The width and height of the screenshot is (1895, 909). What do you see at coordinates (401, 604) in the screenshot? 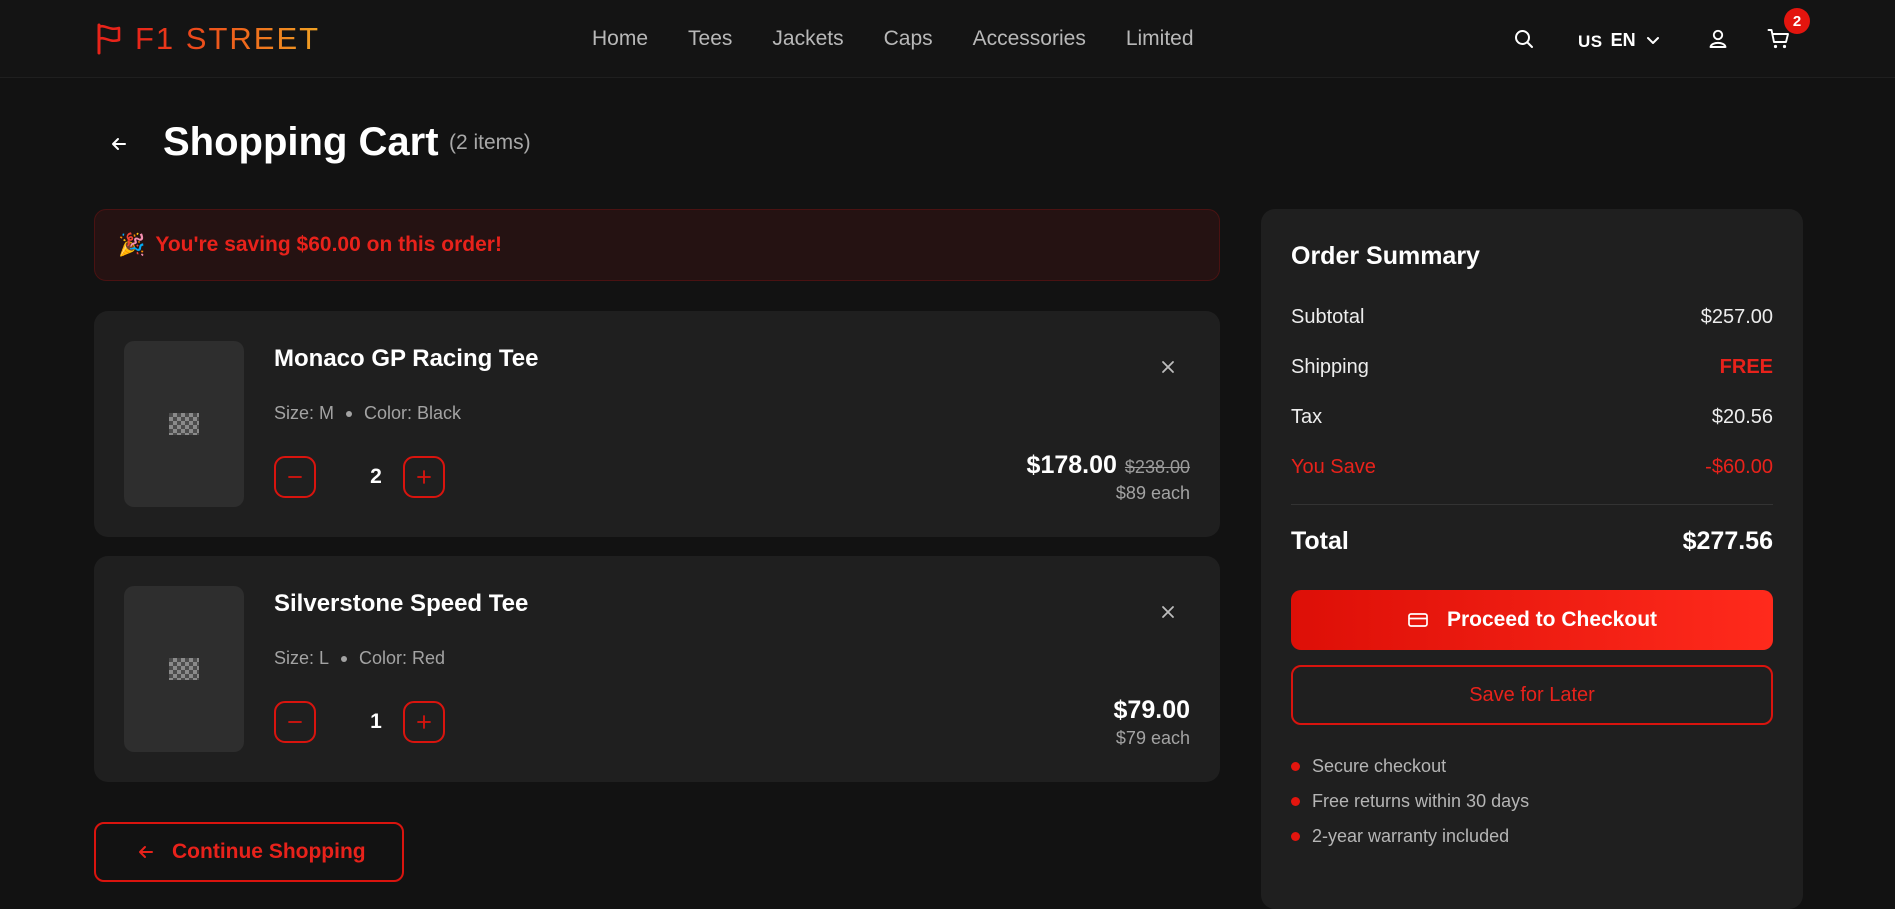
I see `product-name: Silverstone Speed Tee` at bounding box center [401, 604].